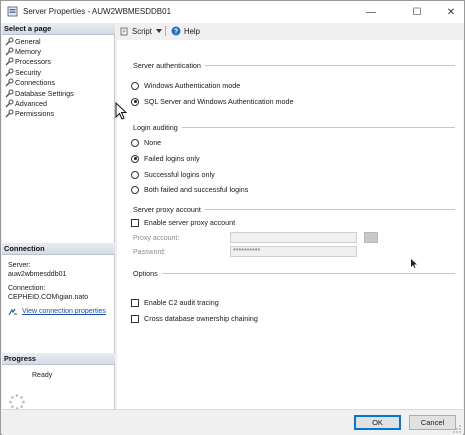  I want to click on select-page-header: Select a page, so click(58, 29).